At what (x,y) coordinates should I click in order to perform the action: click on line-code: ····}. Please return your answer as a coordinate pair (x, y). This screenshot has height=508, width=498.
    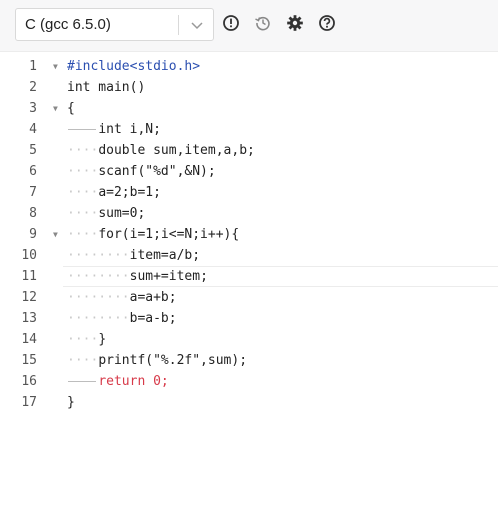
    Looking at the image, I should click on (86, 339).